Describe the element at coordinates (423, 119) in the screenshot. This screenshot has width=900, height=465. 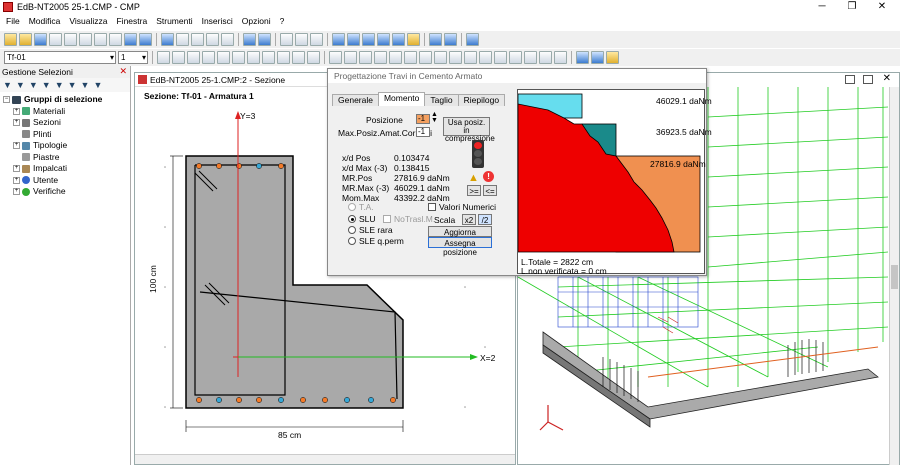
I see `posizione-input: -1` at that location.